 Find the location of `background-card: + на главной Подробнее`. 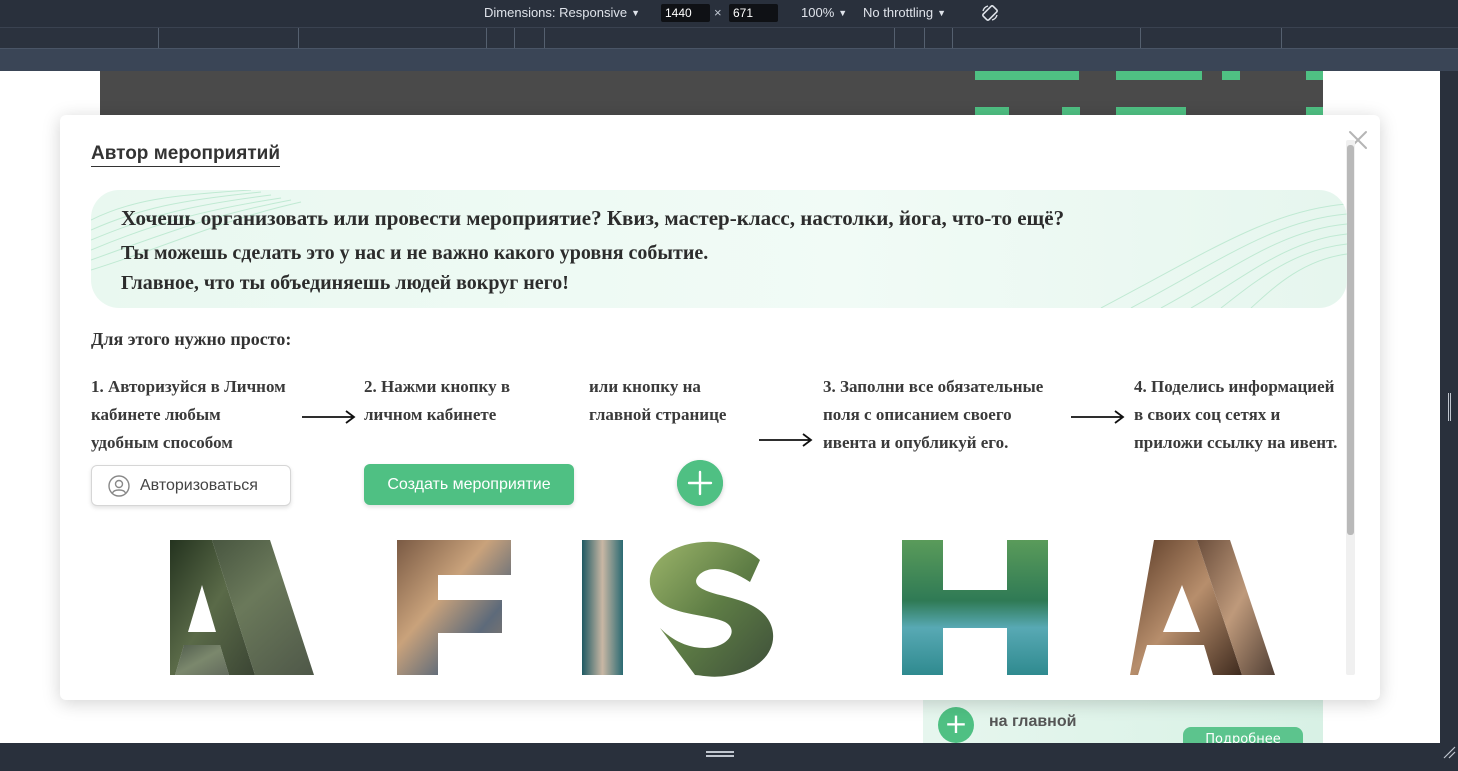

background-card: + на главной Подробнее is located at coordinates (1123, 721).